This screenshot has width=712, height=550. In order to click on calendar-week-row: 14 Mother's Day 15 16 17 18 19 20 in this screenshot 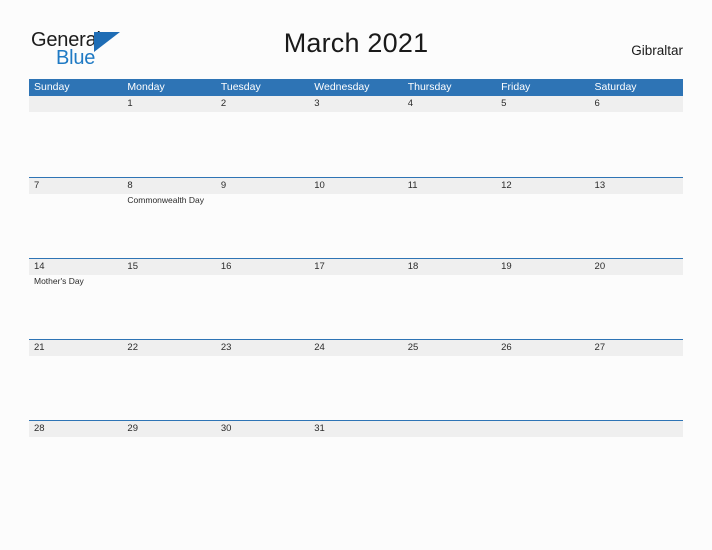, I will do `click(356, 298)`.